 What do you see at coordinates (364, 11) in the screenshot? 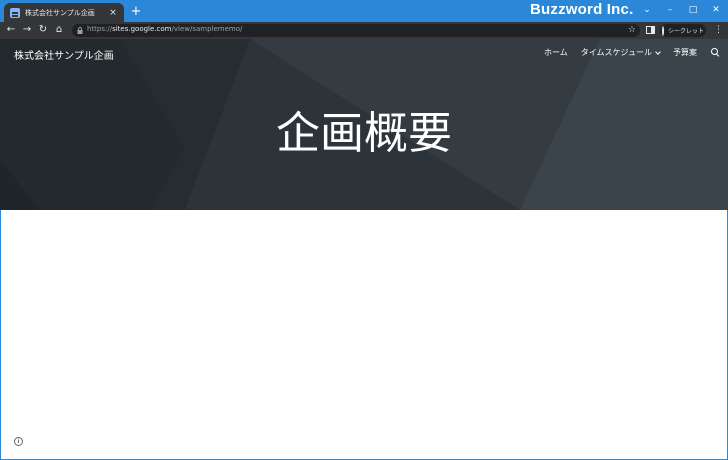
I see `browser-titlebar: 株式会社サンプル企画 × + Buzzword Inc. ⌄ – □ ✕` at bounding box center [364, 11].